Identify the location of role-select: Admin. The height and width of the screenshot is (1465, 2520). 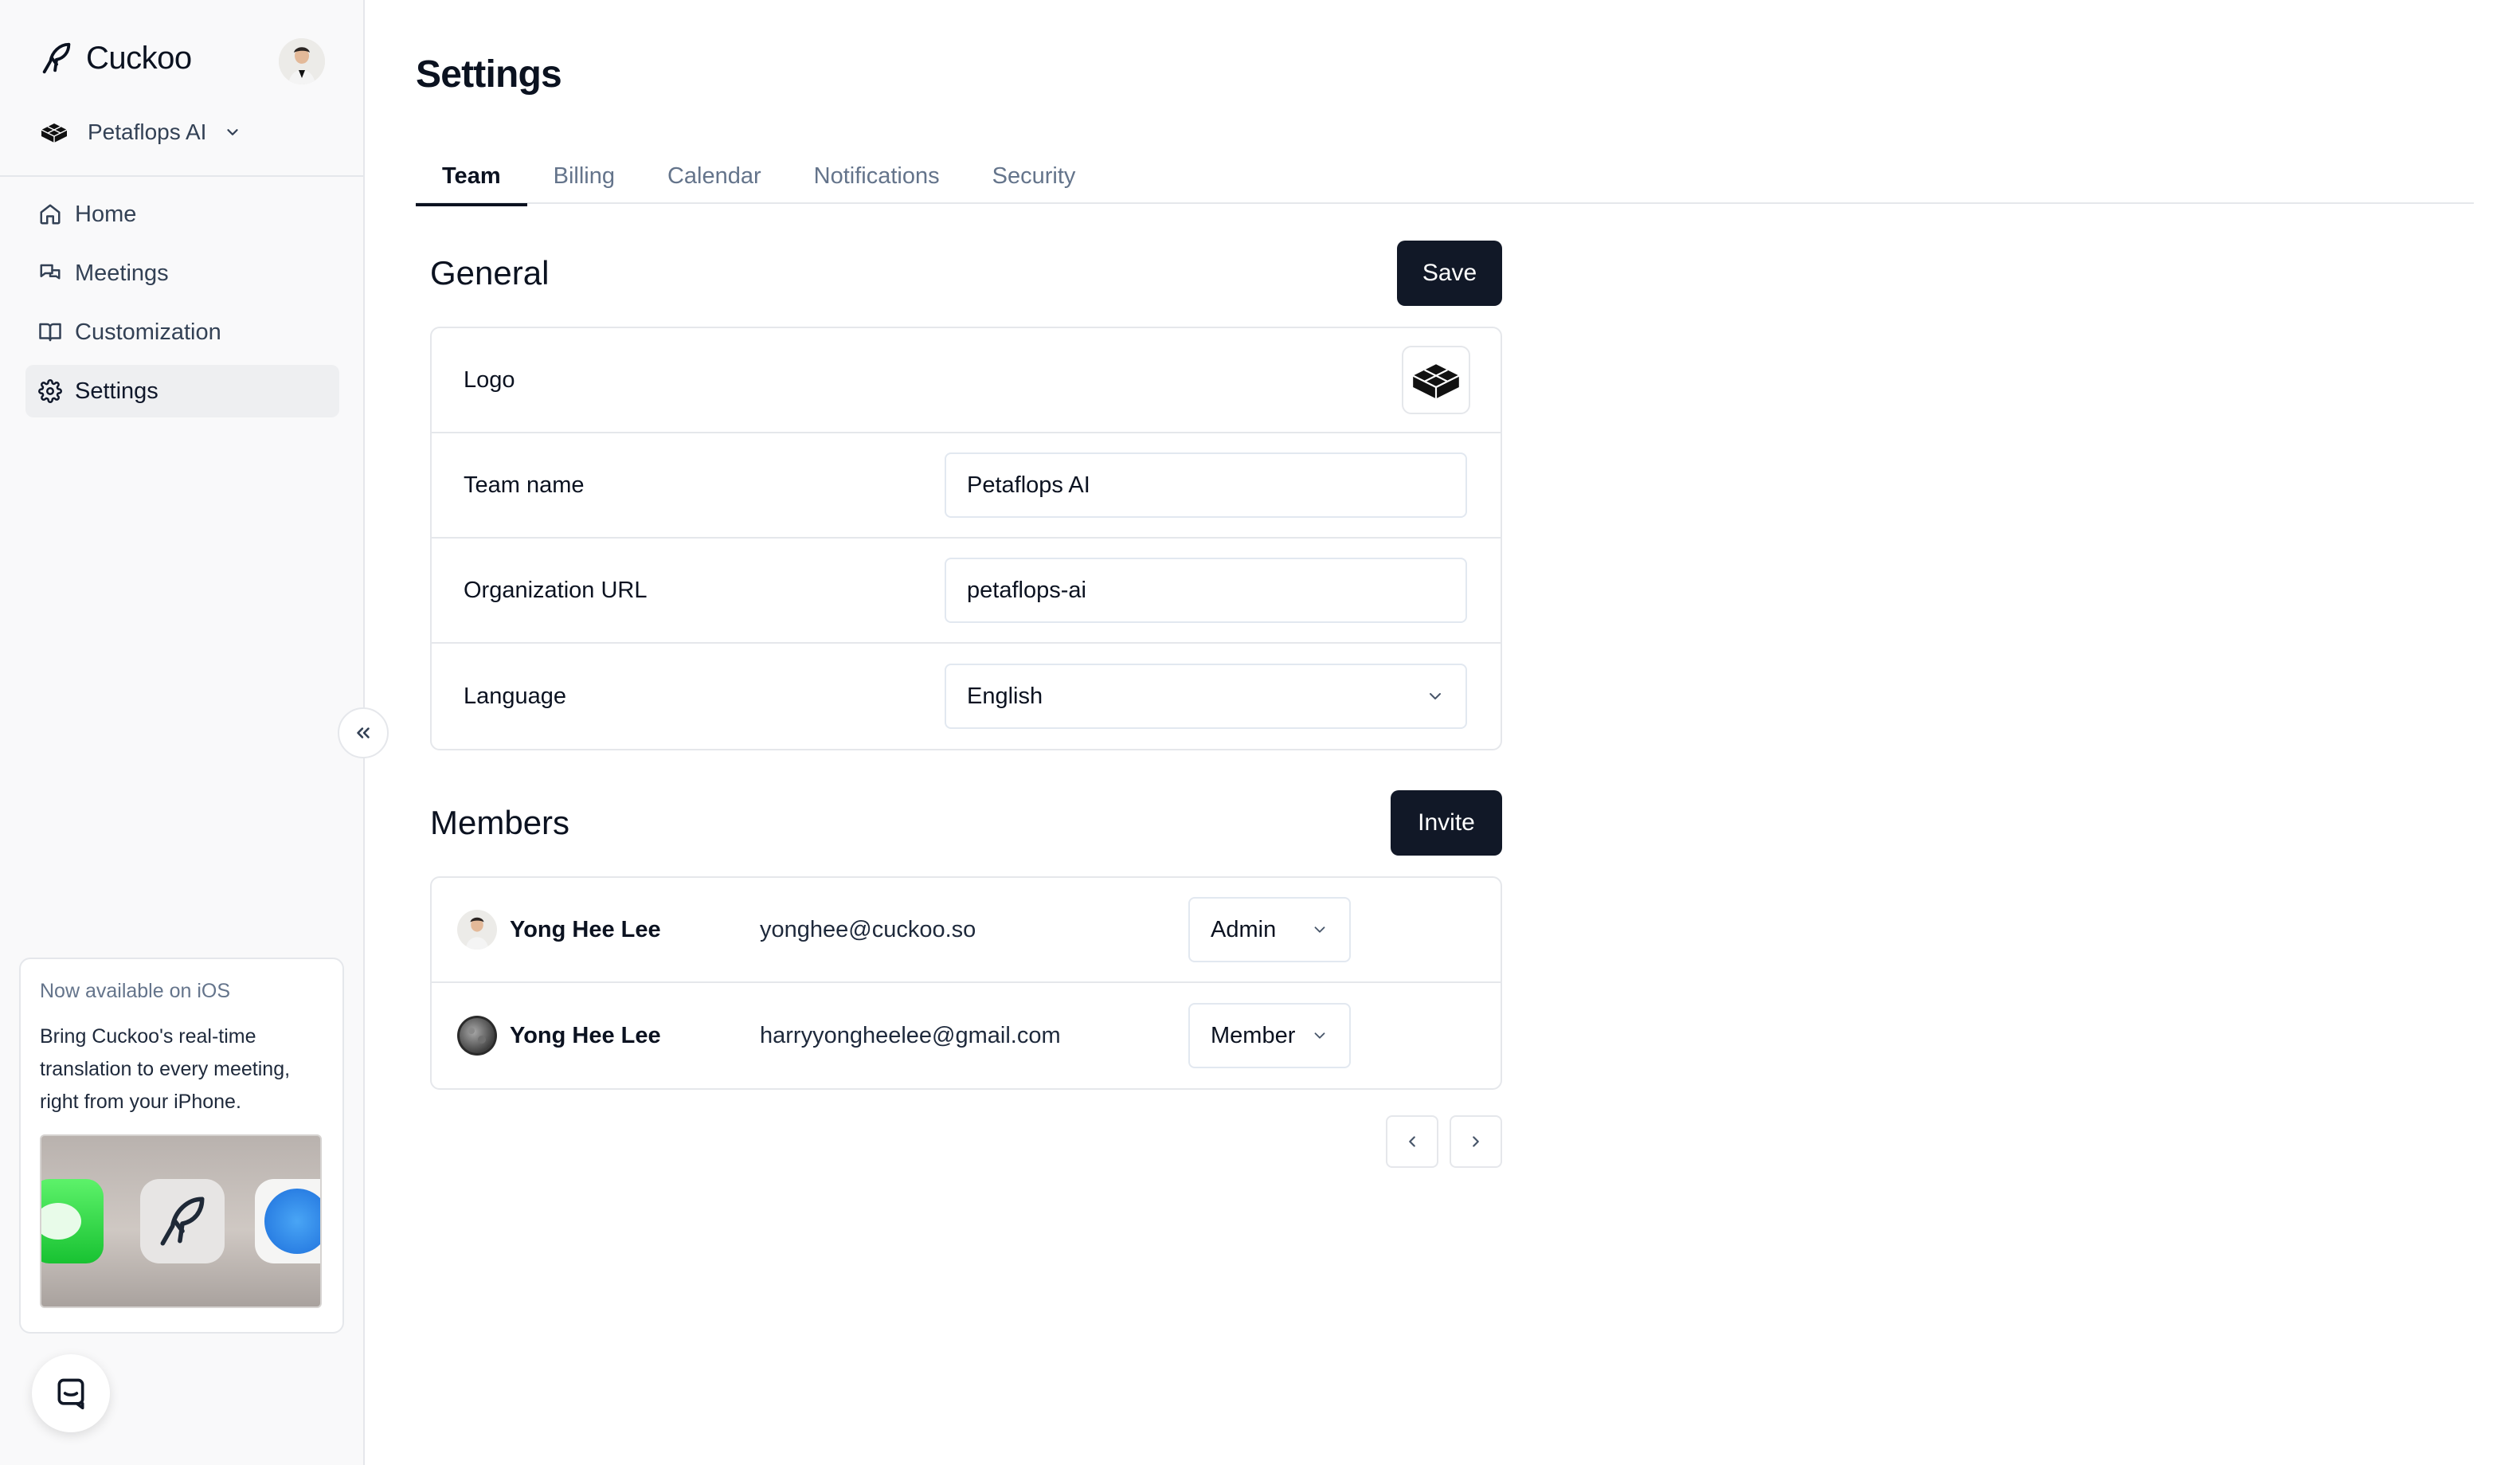
(1269, 930).